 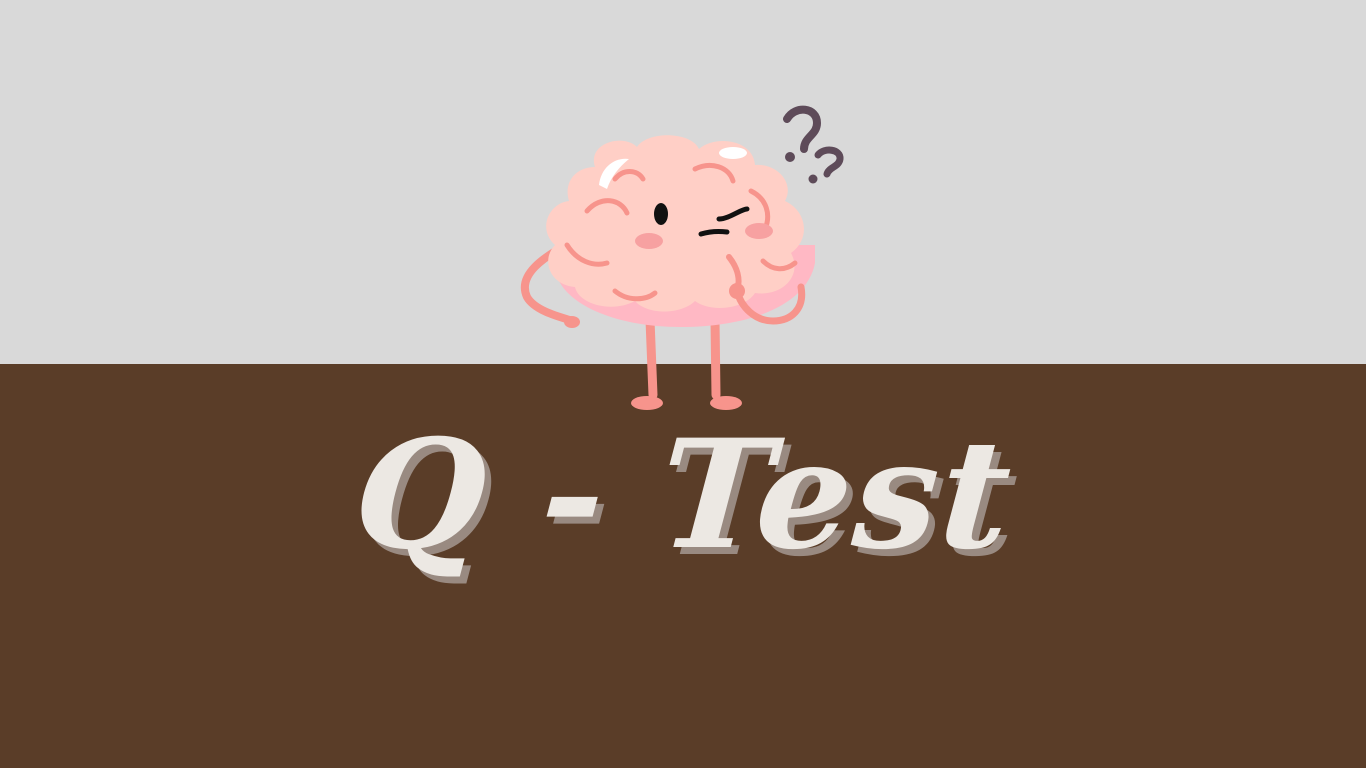 I want to click on title: Q - Test Q - Test, so click(x=686, y=495).